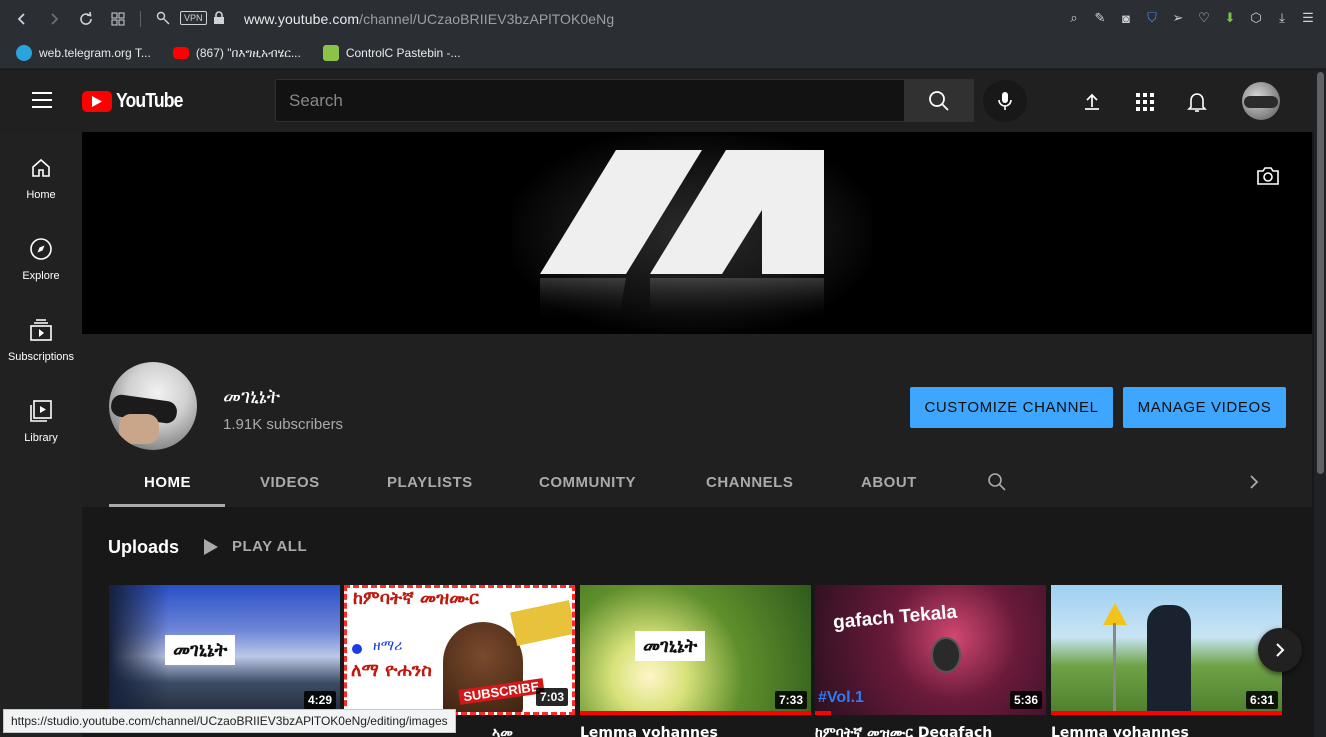  I want to click on sidebar-item-explore: Explore, so click(41, 259).